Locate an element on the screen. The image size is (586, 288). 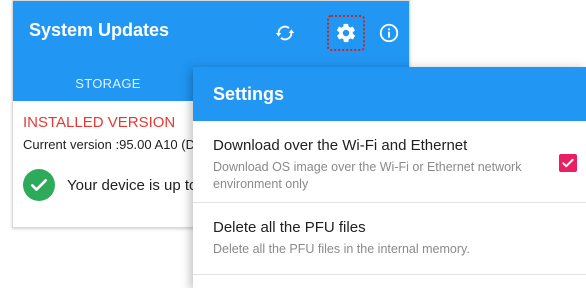
check-circle-icon is located at coordinates (39, 185).